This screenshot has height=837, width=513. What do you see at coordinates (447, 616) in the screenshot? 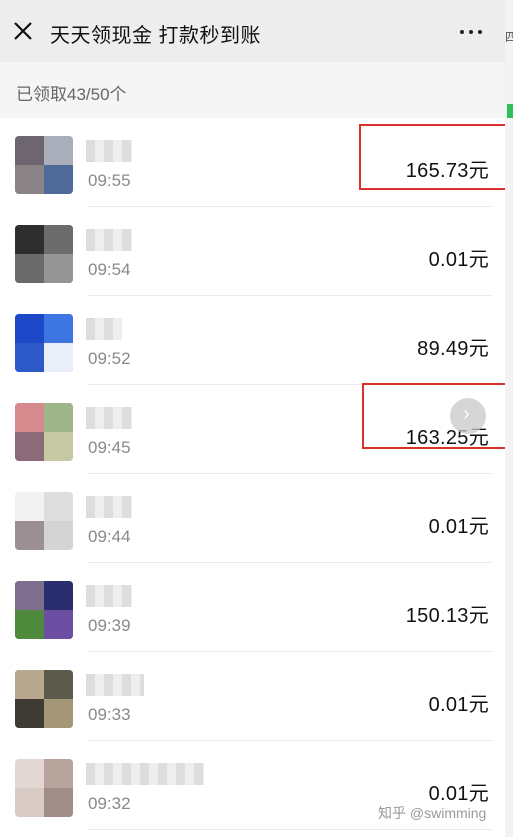
I see `claim-amount: 150.13元` at bounding box center [447, 616].